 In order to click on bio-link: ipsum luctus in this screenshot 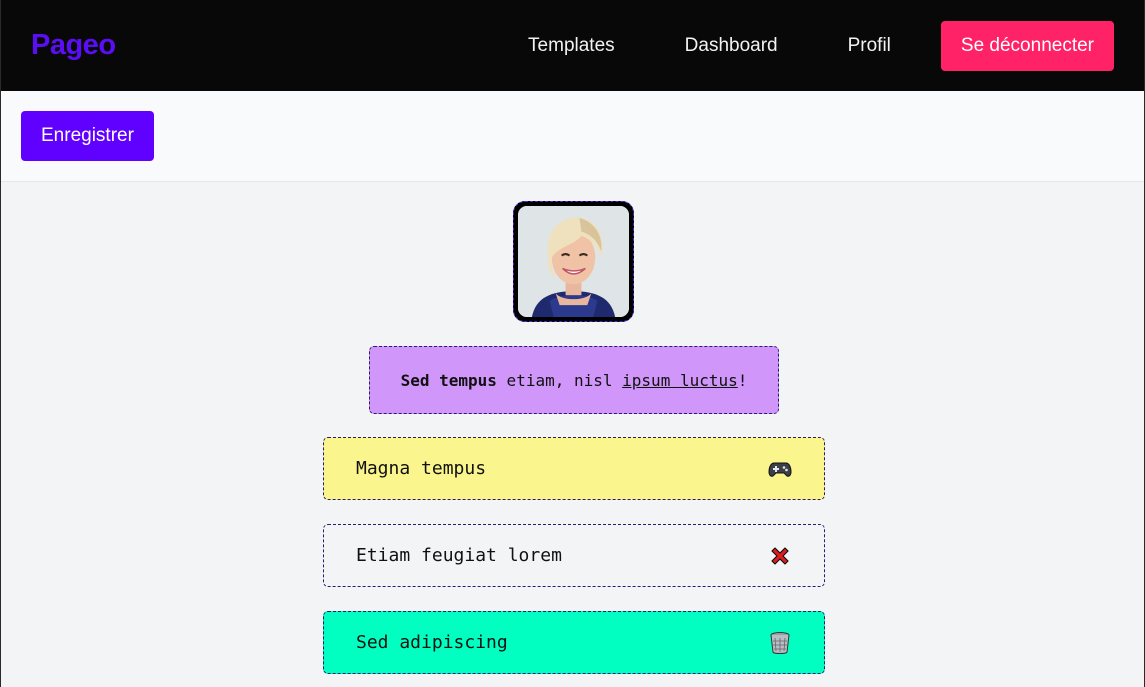, I will do `click(680, 380)`.